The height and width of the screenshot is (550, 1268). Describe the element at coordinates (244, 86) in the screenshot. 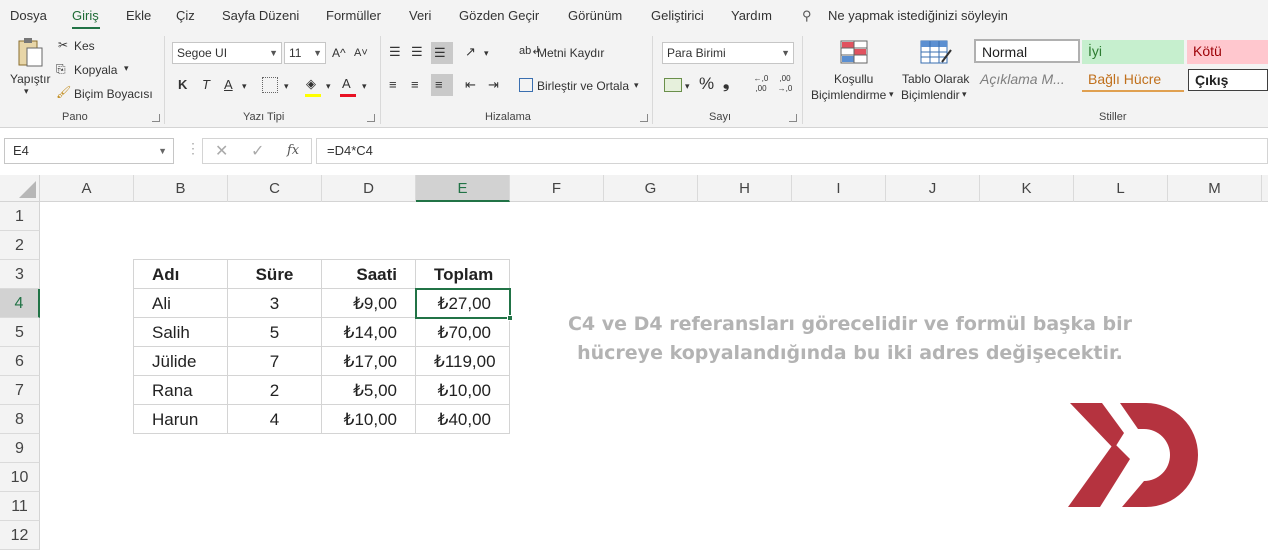

I see `underline-dropdown-icon: ▾` at that location.